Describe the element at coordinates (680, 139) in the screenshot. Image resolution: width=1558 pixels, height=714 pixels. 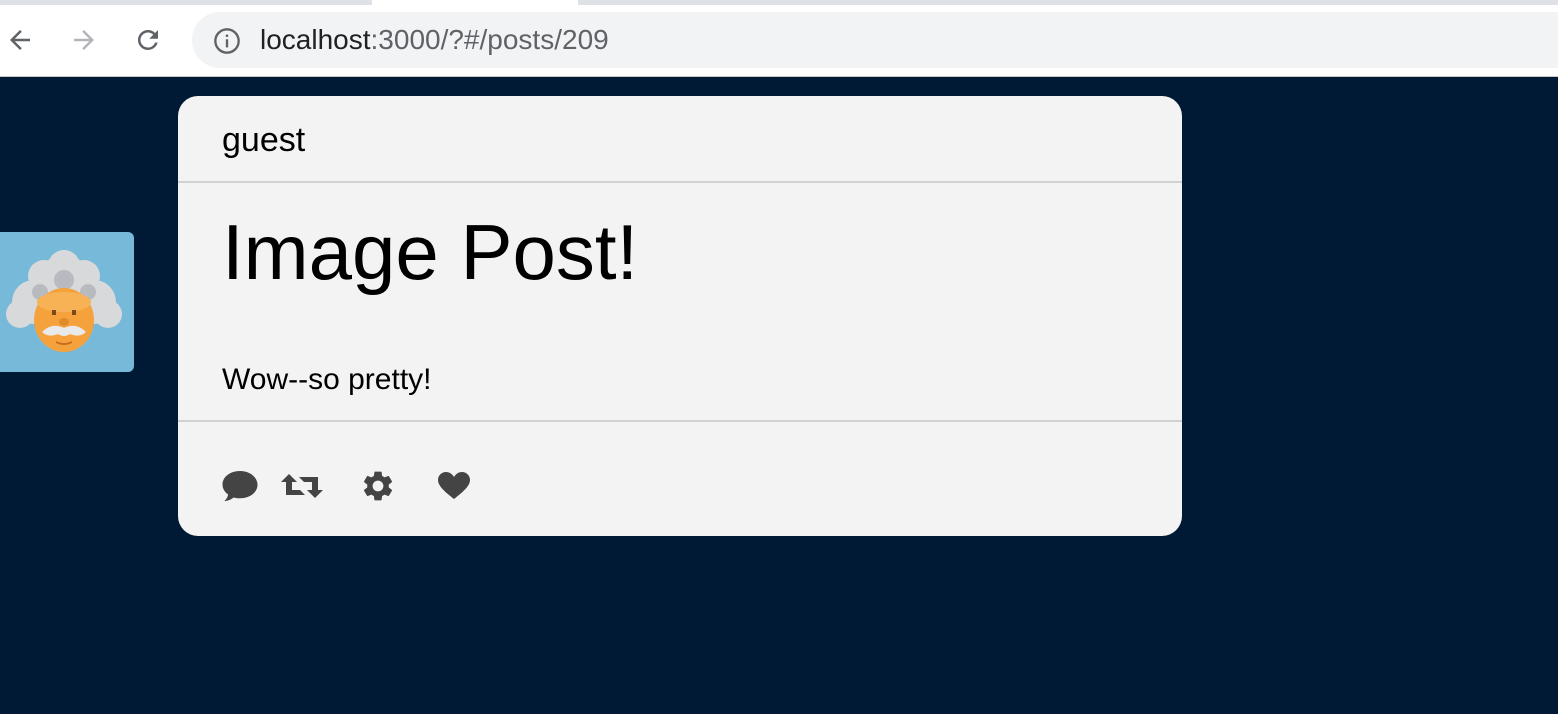
I see `post-header: guest` at that location.